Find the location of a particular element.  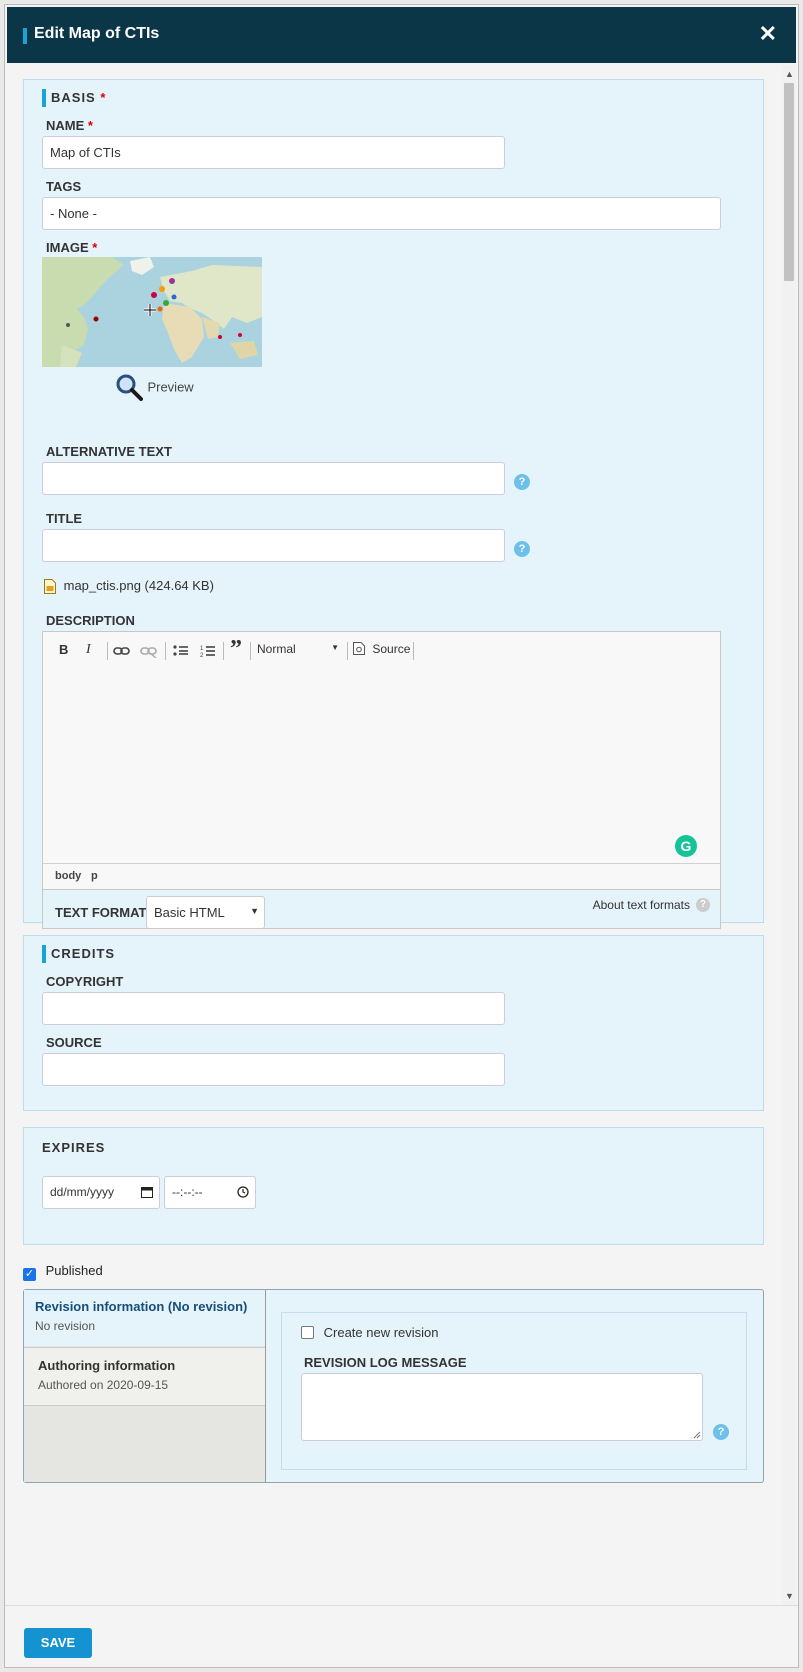

svg-text: 1 is located at coordinates (202, 649).